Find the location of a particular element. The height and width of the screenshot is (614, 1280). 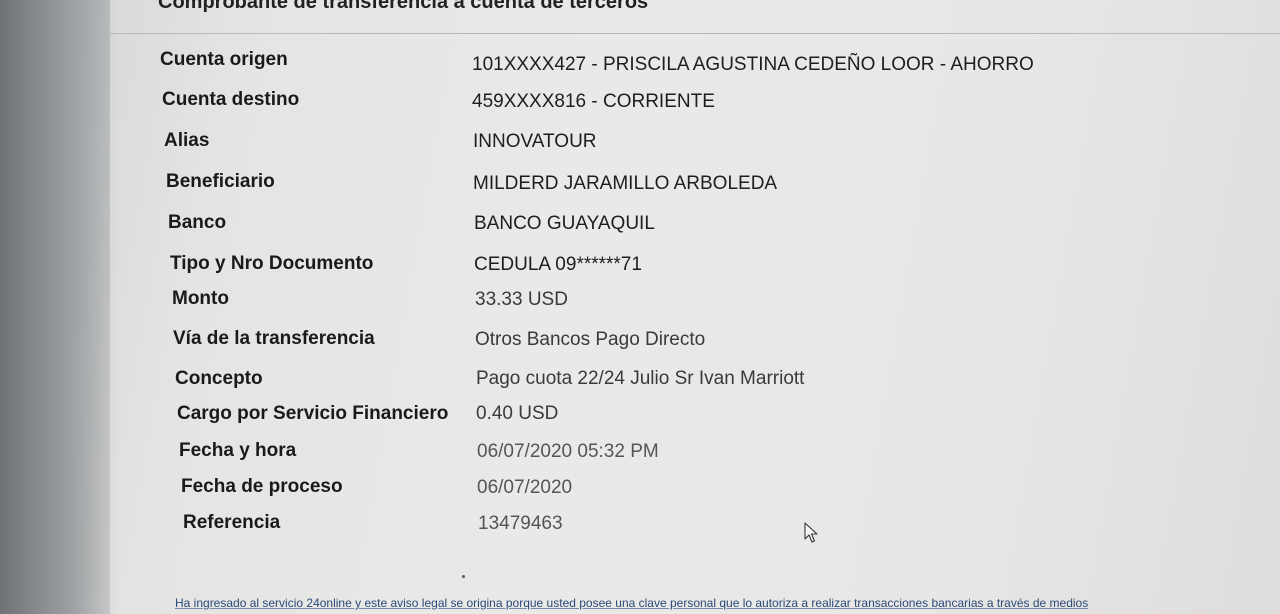

label-tipo-documento: Tipo y Nro Documento is located at coordinates (272, 263).